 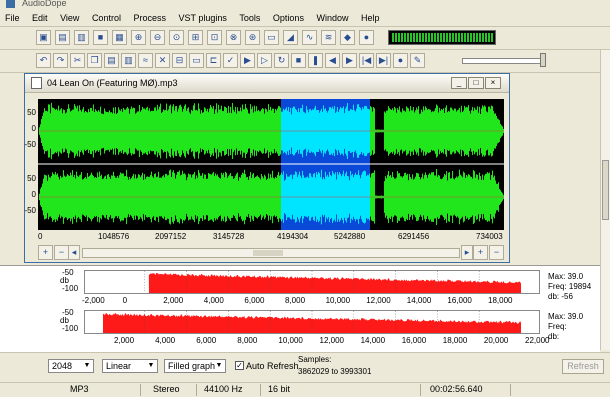 I want to click on zoom-vertical-icon: ⊡, so click(x=214, y=37).